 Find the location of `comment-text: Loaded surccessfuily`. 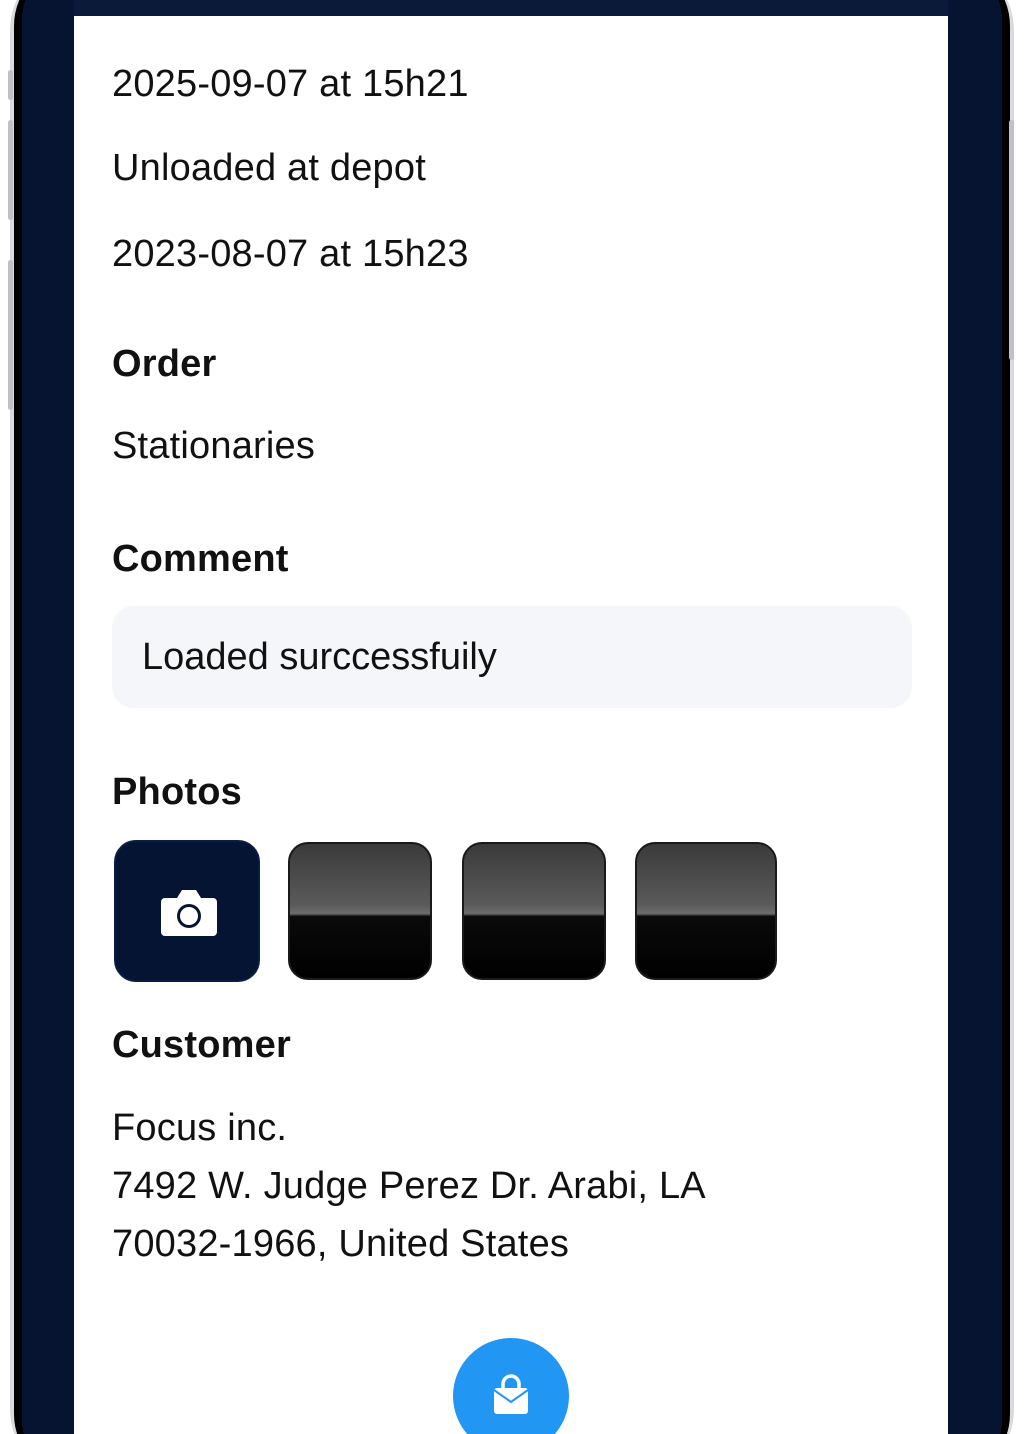

comment-text: Loaded surccessfuily is located at coordinates (319, 657).